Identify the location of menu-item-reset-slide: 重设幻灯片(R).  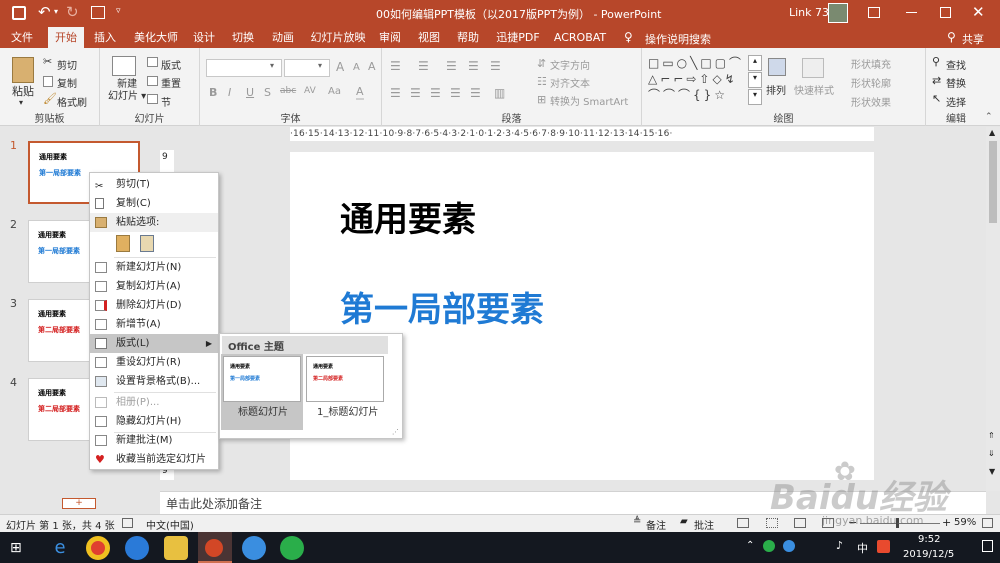
(154, 362).